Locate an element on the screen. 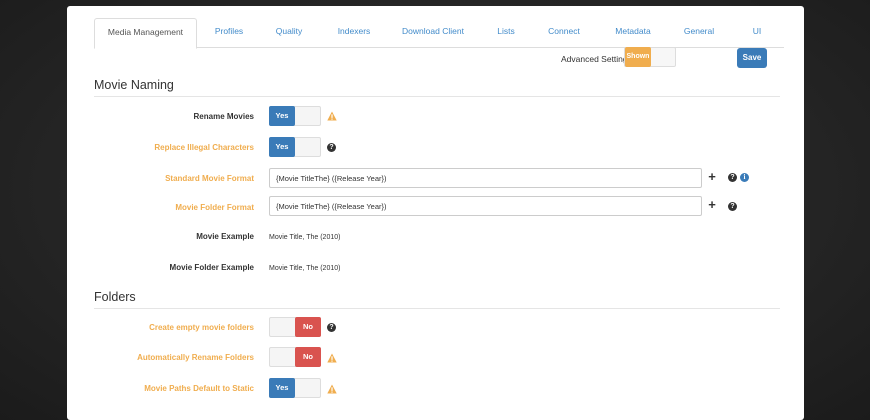  tab-ui: UI is located at coordinates (757, 33).